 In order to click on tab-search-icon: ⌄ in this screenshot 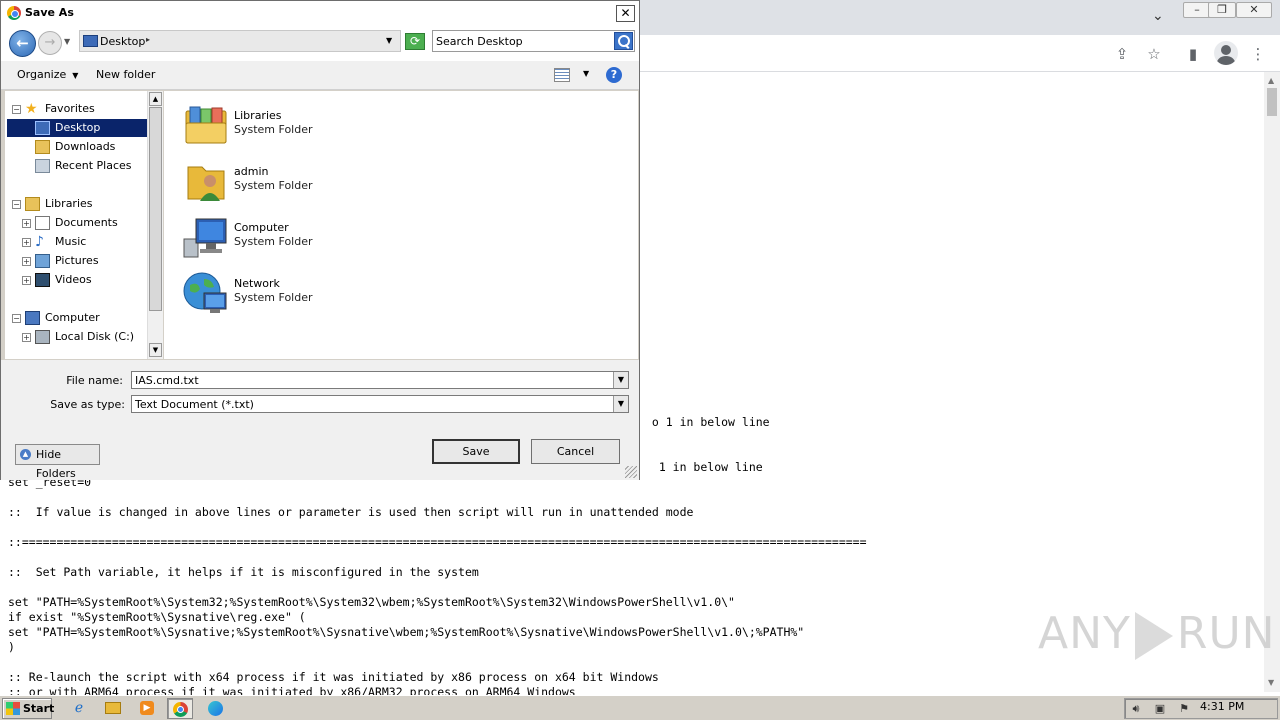, I will do `click(1158, 16)`.